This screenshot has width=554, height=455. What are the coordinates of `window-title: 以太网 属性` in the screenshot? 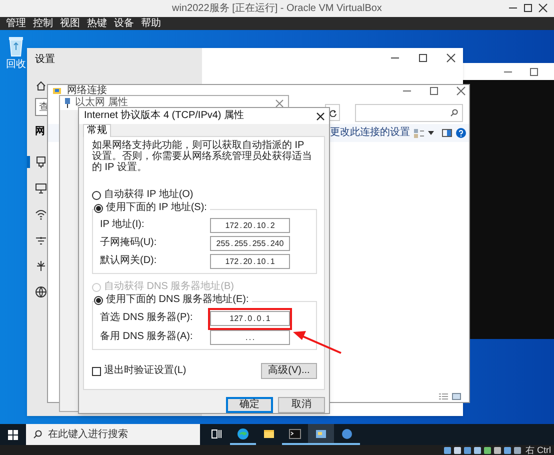 It's located at (101, 103).